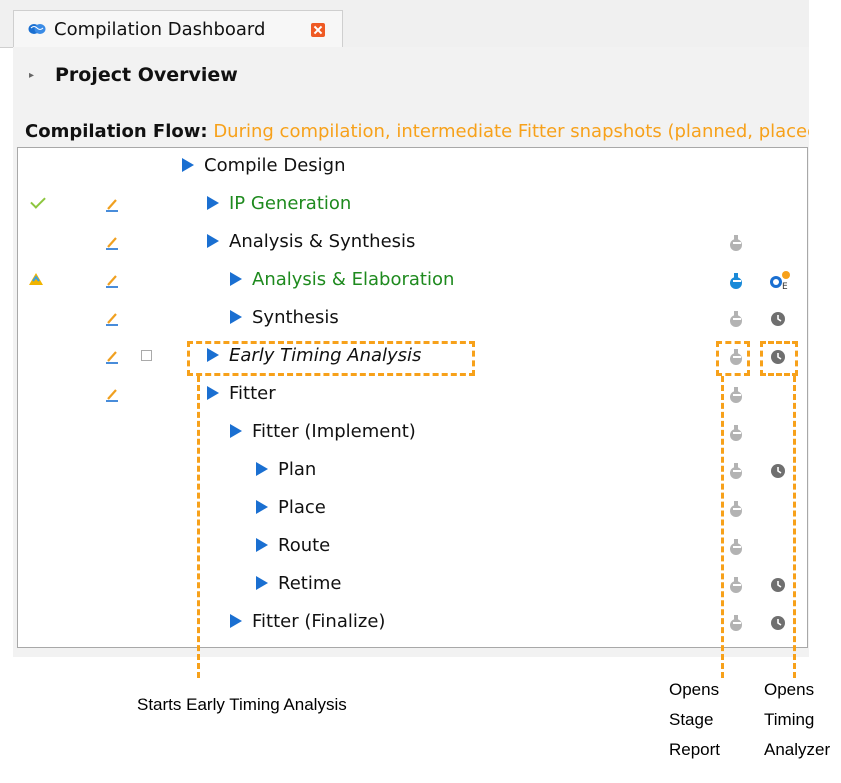 Image resolution: width=841 pixels, height=783 pixels. I want to click on tree-row-analysis-synthesis: Analysis & Synthesis, so click(412, 243).